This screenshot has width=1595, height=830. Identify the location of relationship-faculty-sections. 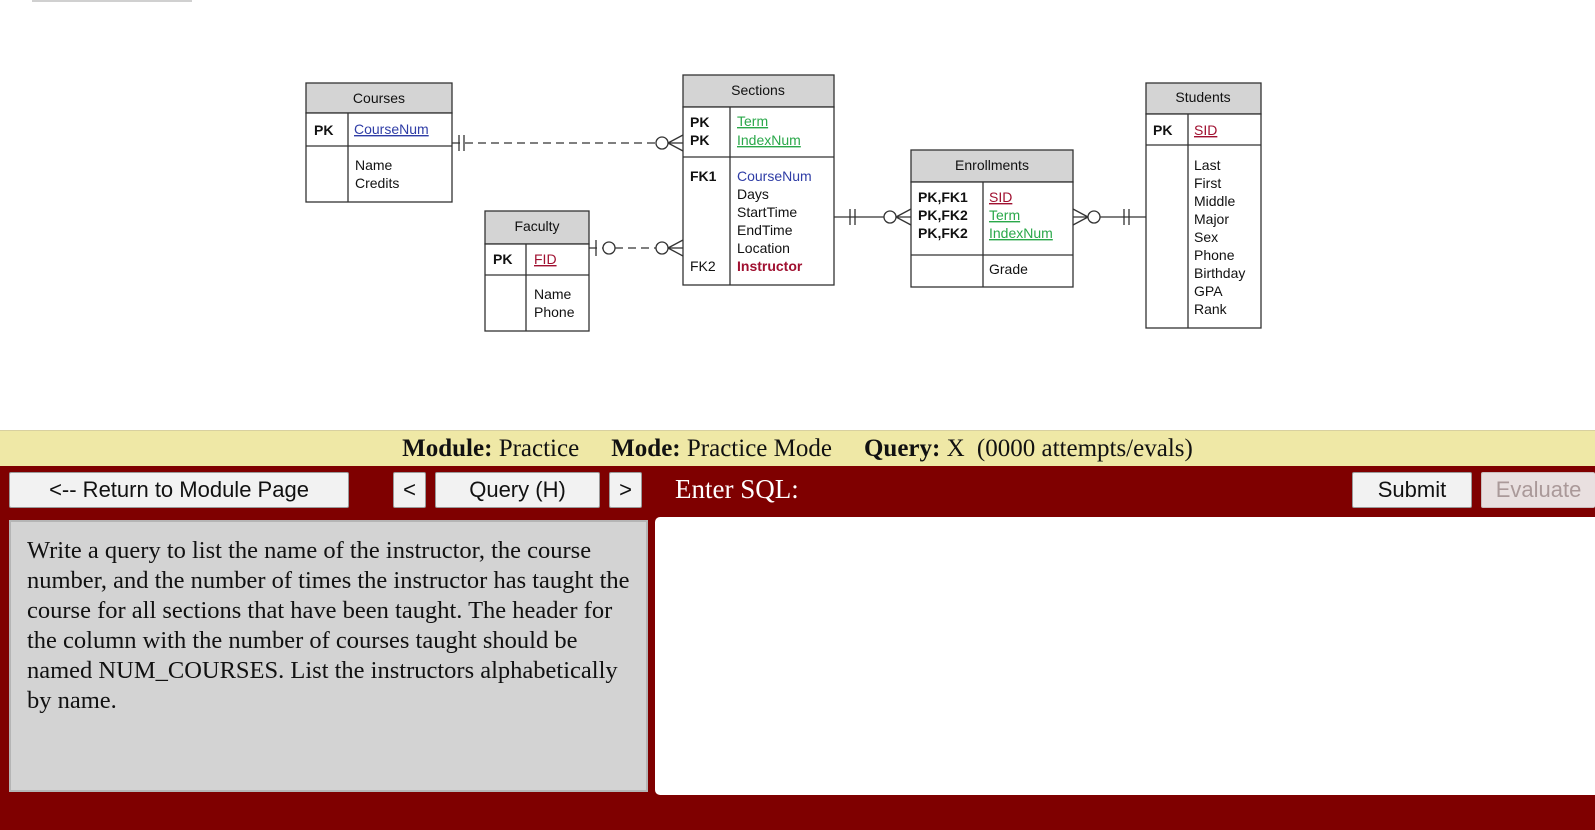
(636, 248).